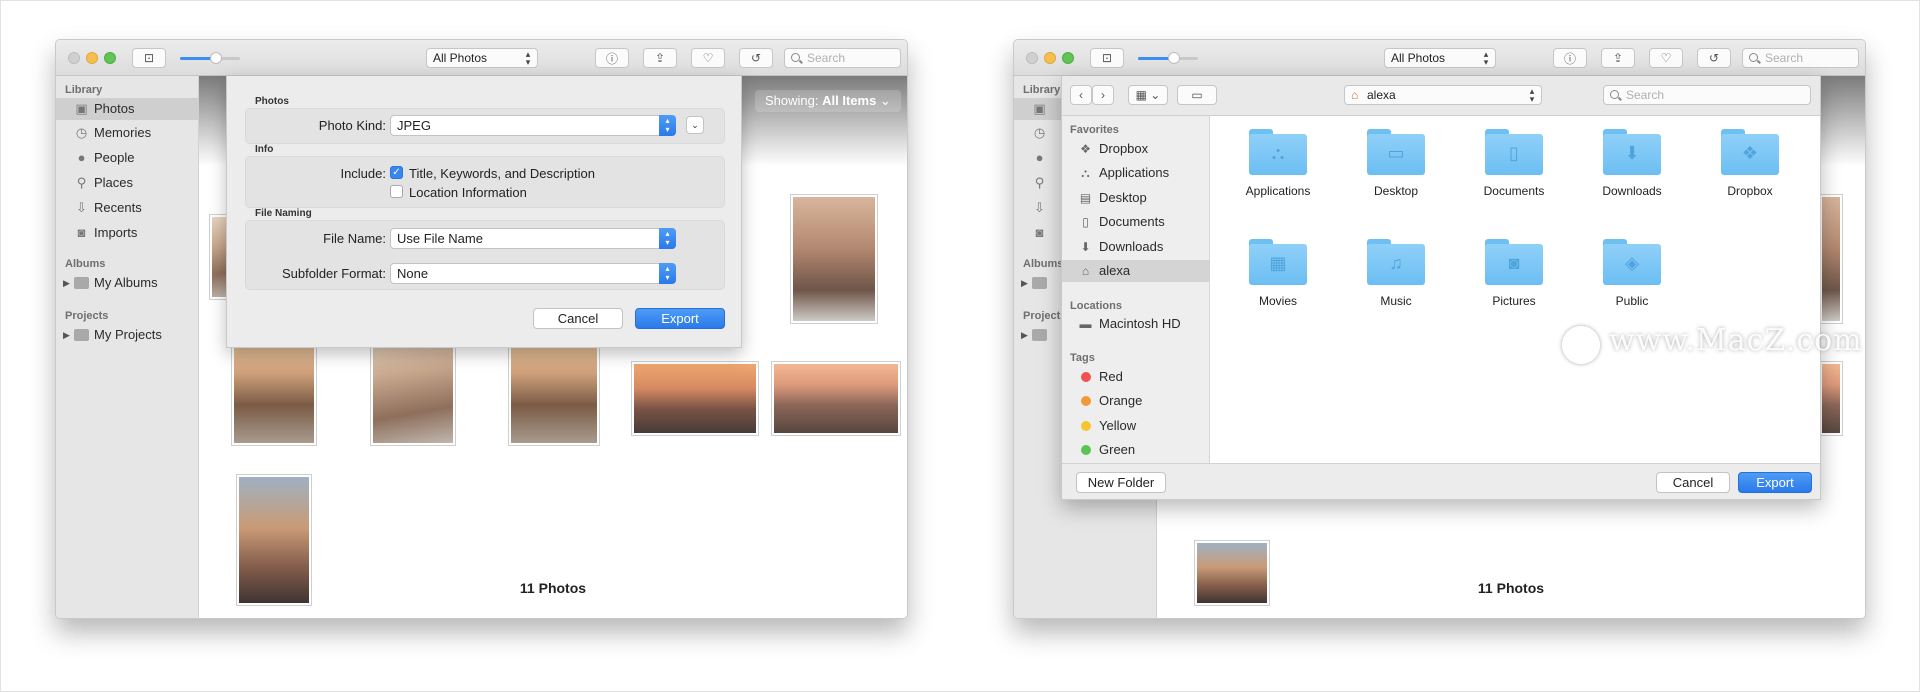 The width and height of the screenshot is (1920, 692). I want to click on folder-item-applications: ⛬ Applications, so click(1278, 163).